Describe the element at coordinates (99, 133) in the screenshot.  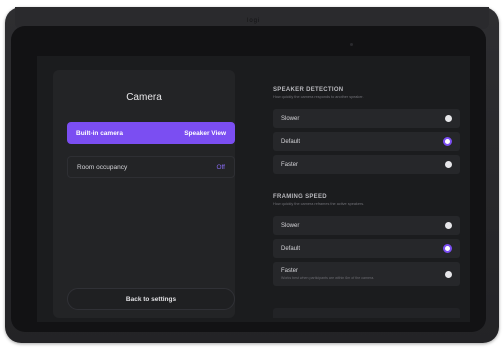
I see `built-in-camera-label: Built-in camera` at that location.